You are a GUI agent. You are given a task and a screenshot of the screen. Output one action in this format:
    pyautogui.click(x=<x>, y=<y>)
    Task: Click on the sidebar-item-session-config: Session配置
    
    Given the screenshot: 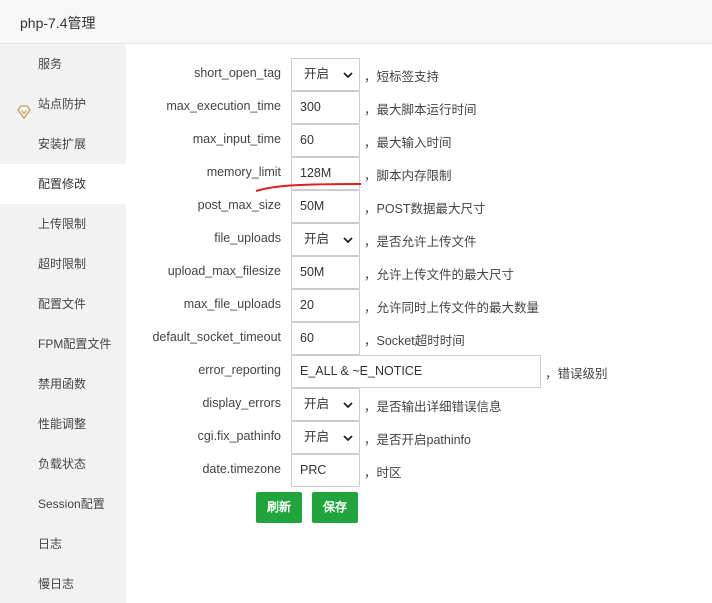 What is the action you would take?
    pyautogui.click(x=63, y=504)
    